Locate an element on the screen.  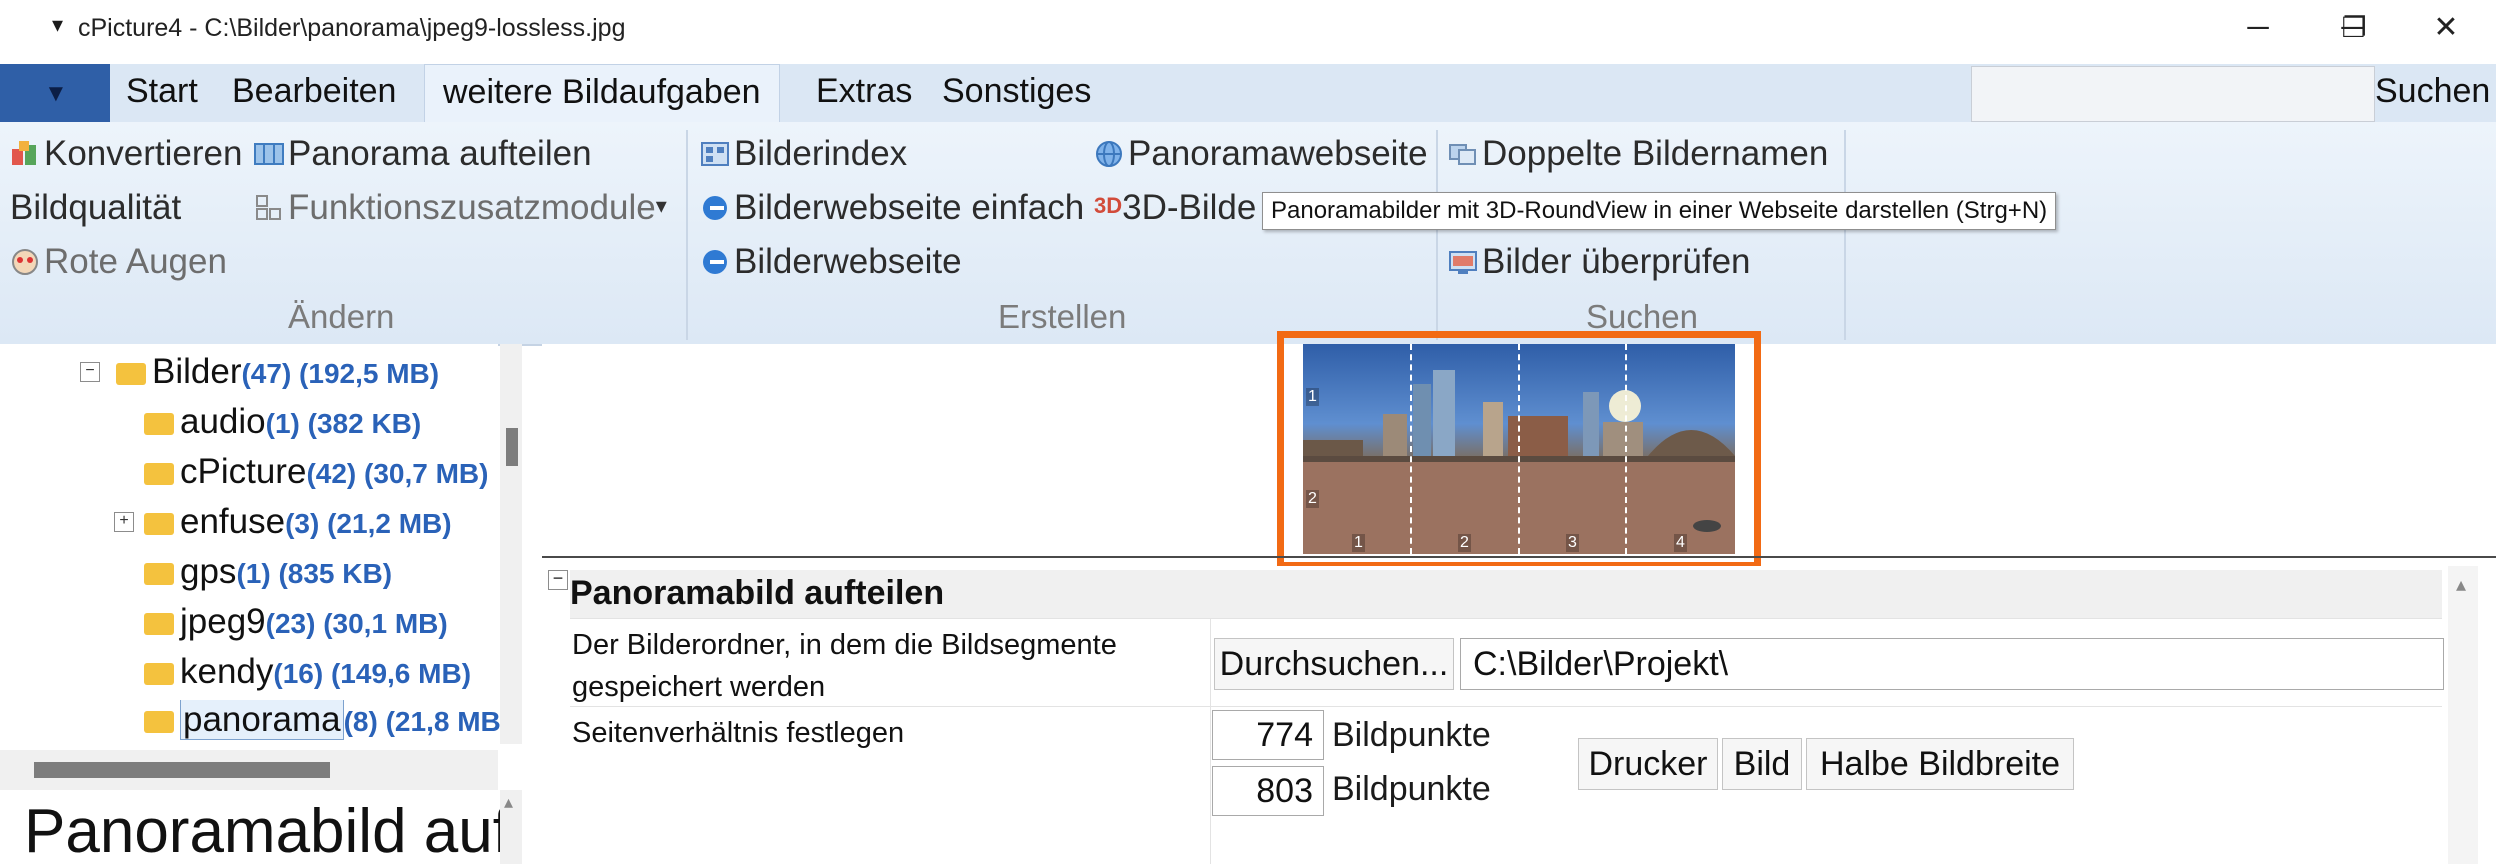
tab-bearbeiten: Bearbeiten is located at coordinates (314, 91).